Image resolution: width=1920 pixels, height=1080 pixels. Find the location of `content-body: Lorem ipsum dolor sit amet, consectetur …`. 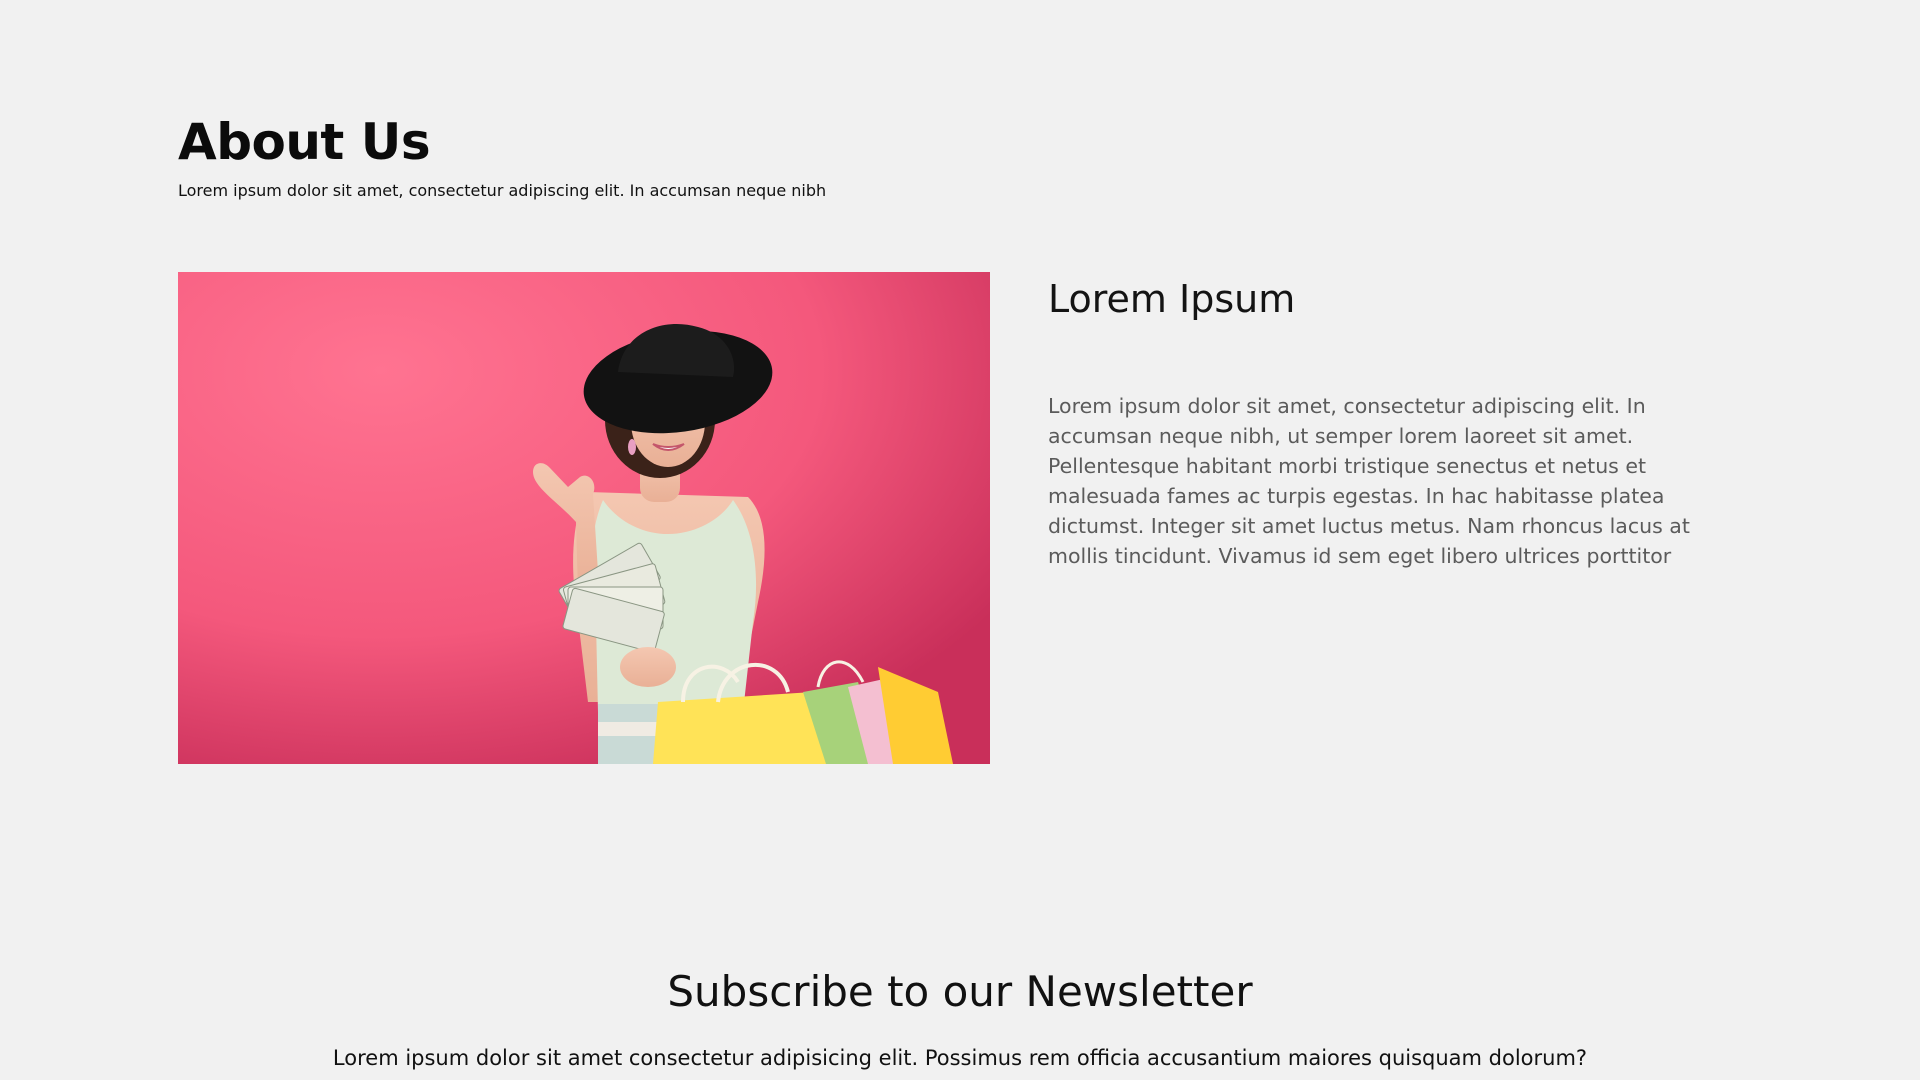

content-body: Lorem ipsum dolor sit amet, consectetur … is located at coordinates (1369, 481).